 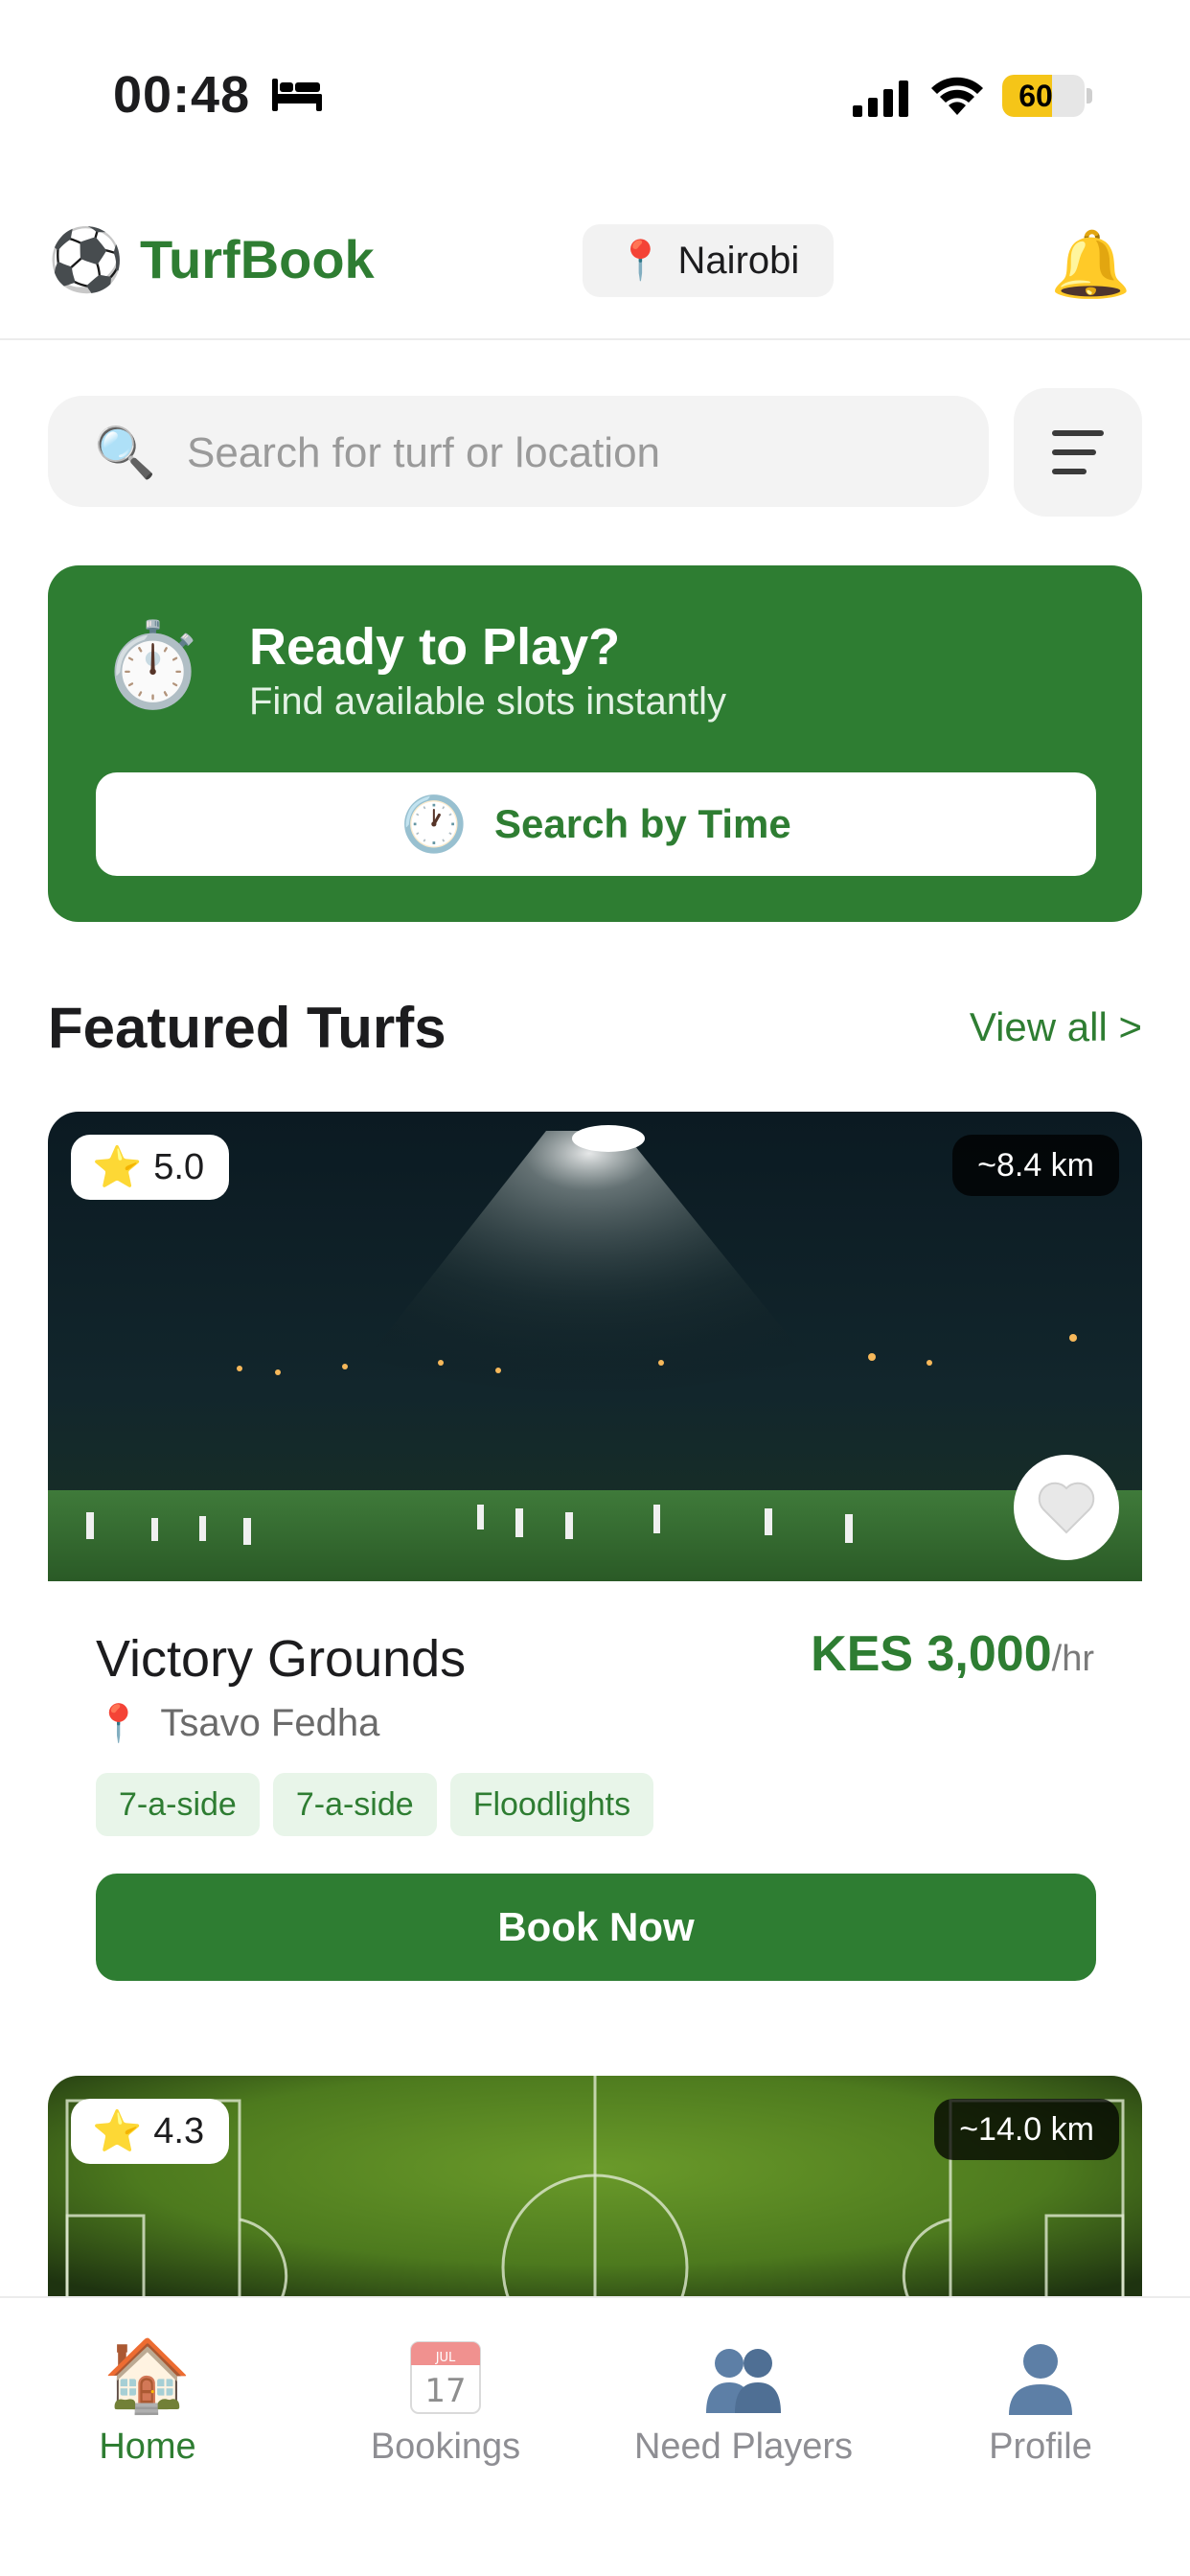 What do you see at coordinates (435, 647) in the screenshot?
I see `promo-title: Ready to Play?` at bounding box center [435, 647].